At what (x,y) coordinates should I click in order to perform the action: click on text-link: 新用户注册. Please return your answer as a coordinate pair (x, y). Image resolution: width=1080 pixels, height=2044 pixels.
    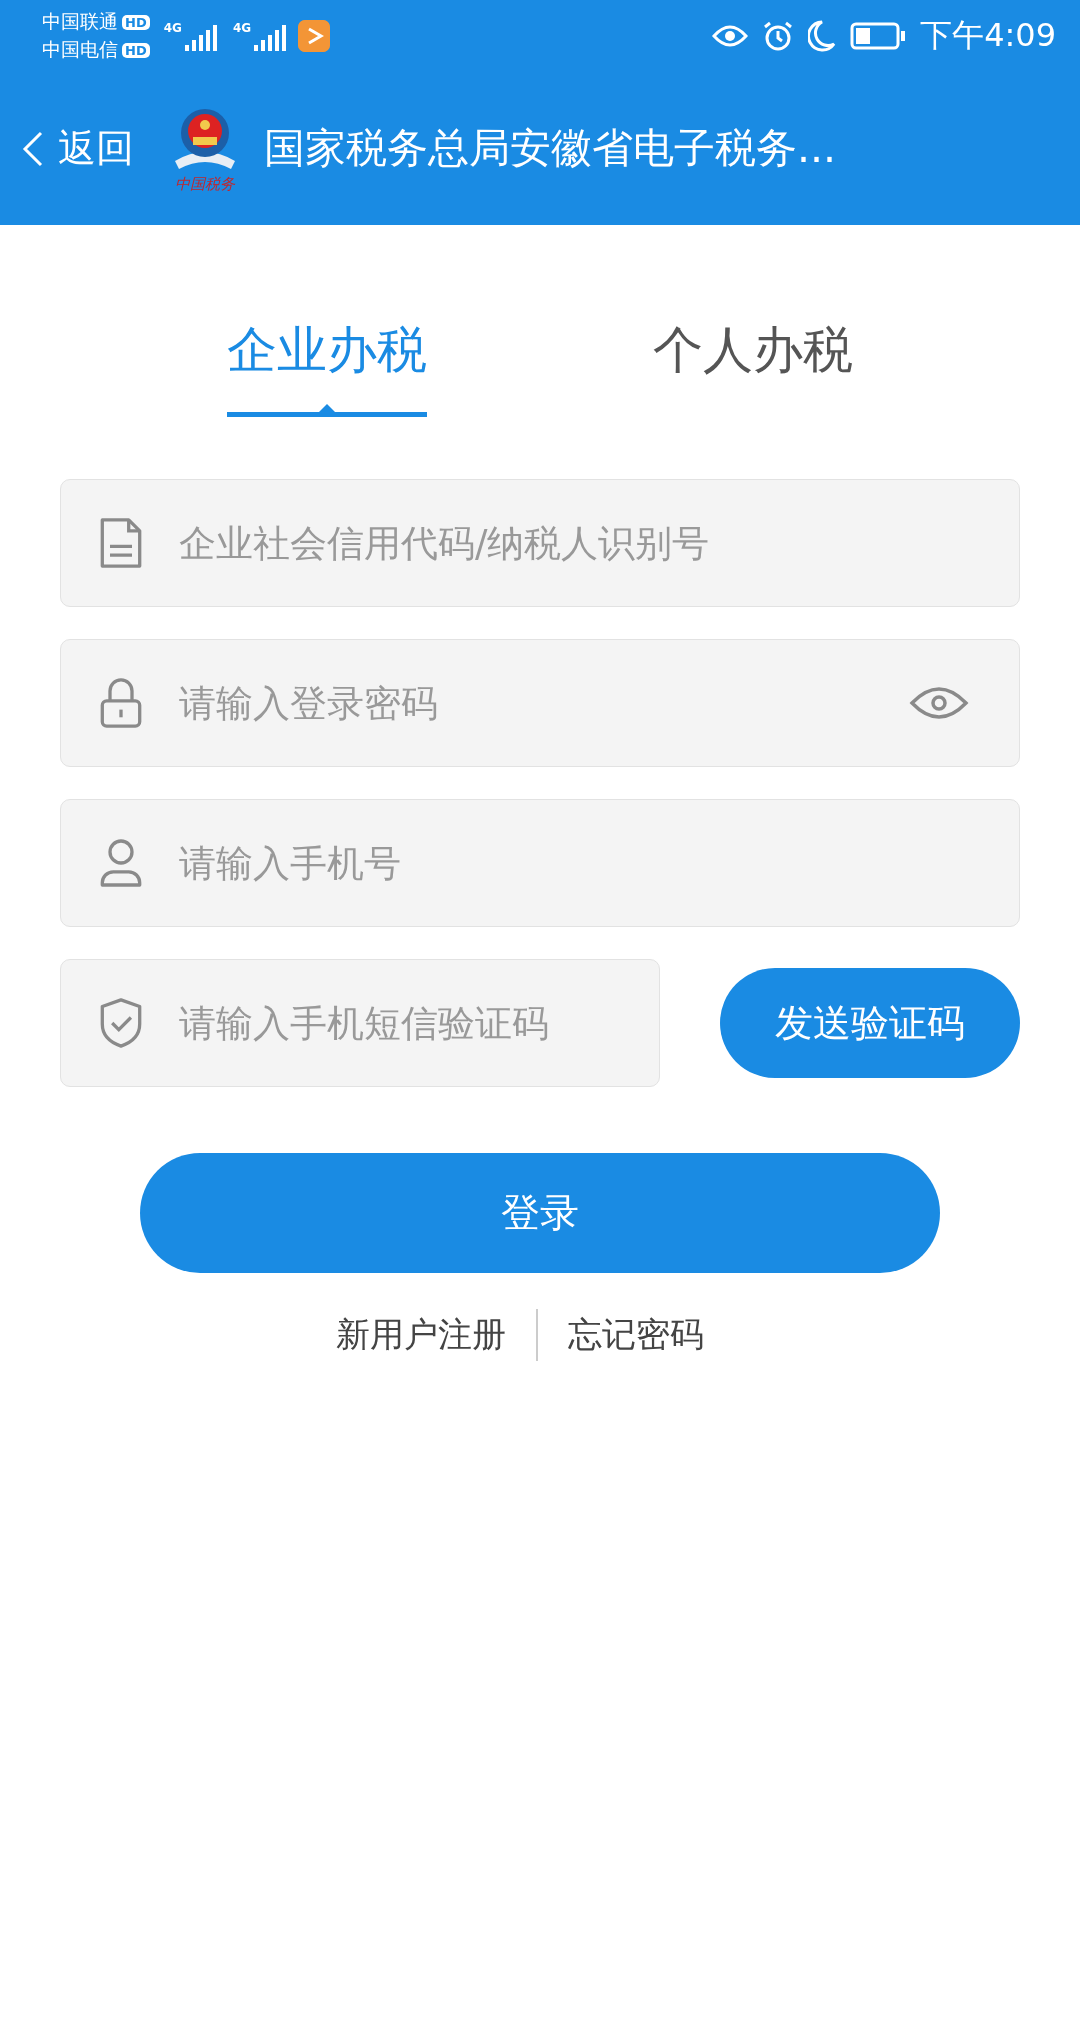
    Looking at the image, I should click on (421, 1335).